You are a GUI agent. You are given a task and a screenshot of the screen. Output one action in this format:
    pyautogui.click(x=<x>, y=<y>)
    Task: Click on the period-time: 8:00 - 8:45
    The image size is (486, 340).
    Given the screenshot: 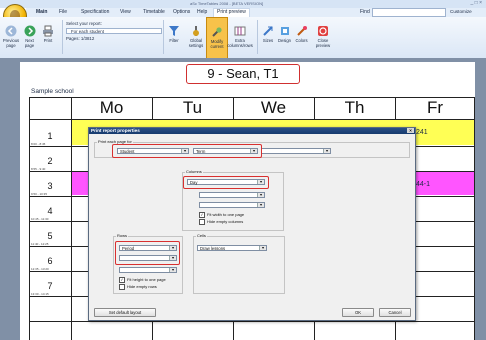 What is the action you would take?
    pyautogui.click(x=38, y=144)
    